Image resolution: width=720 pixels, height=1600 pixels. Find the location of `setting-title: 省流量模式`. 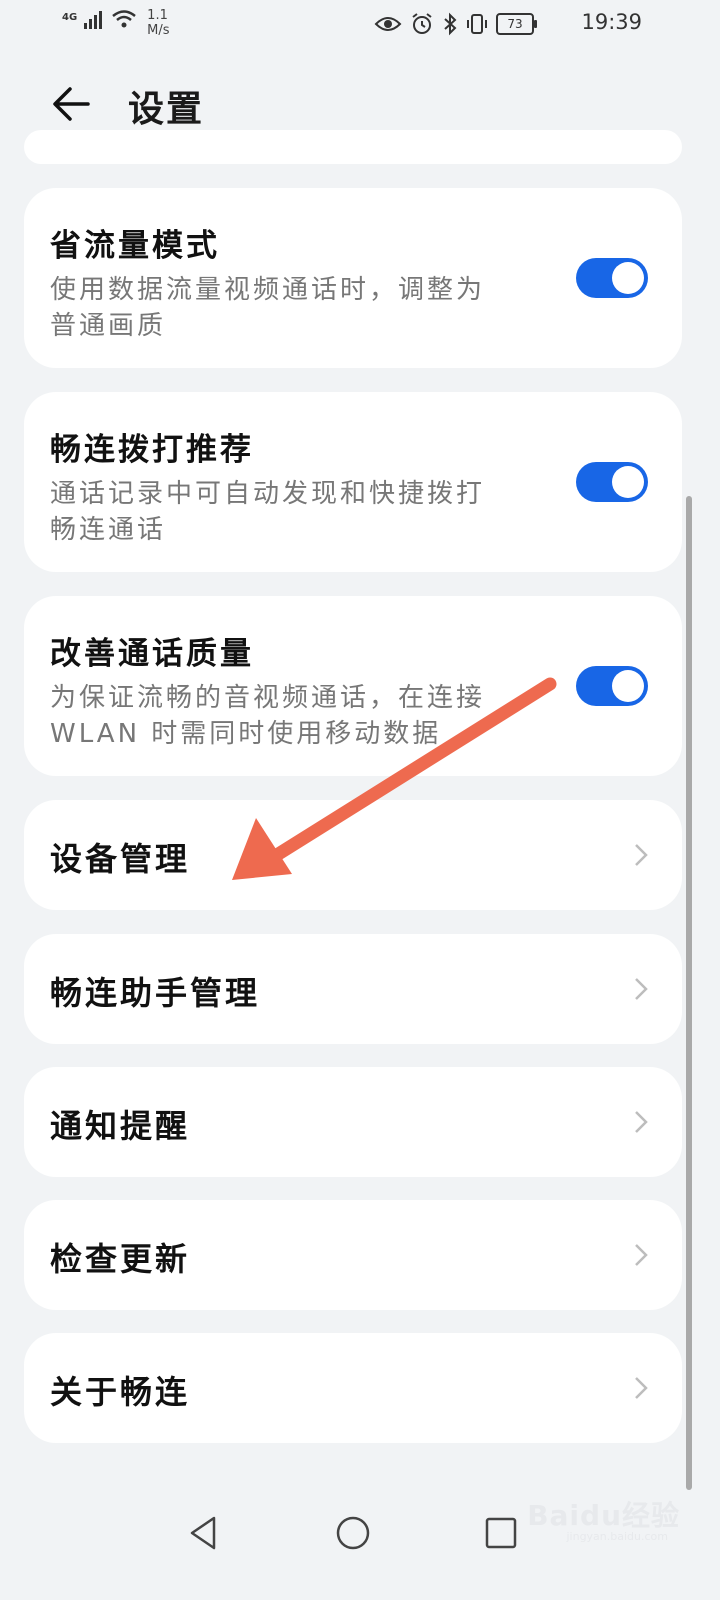

setting-title: 省流量模式 is located at coordinates (135, 246).